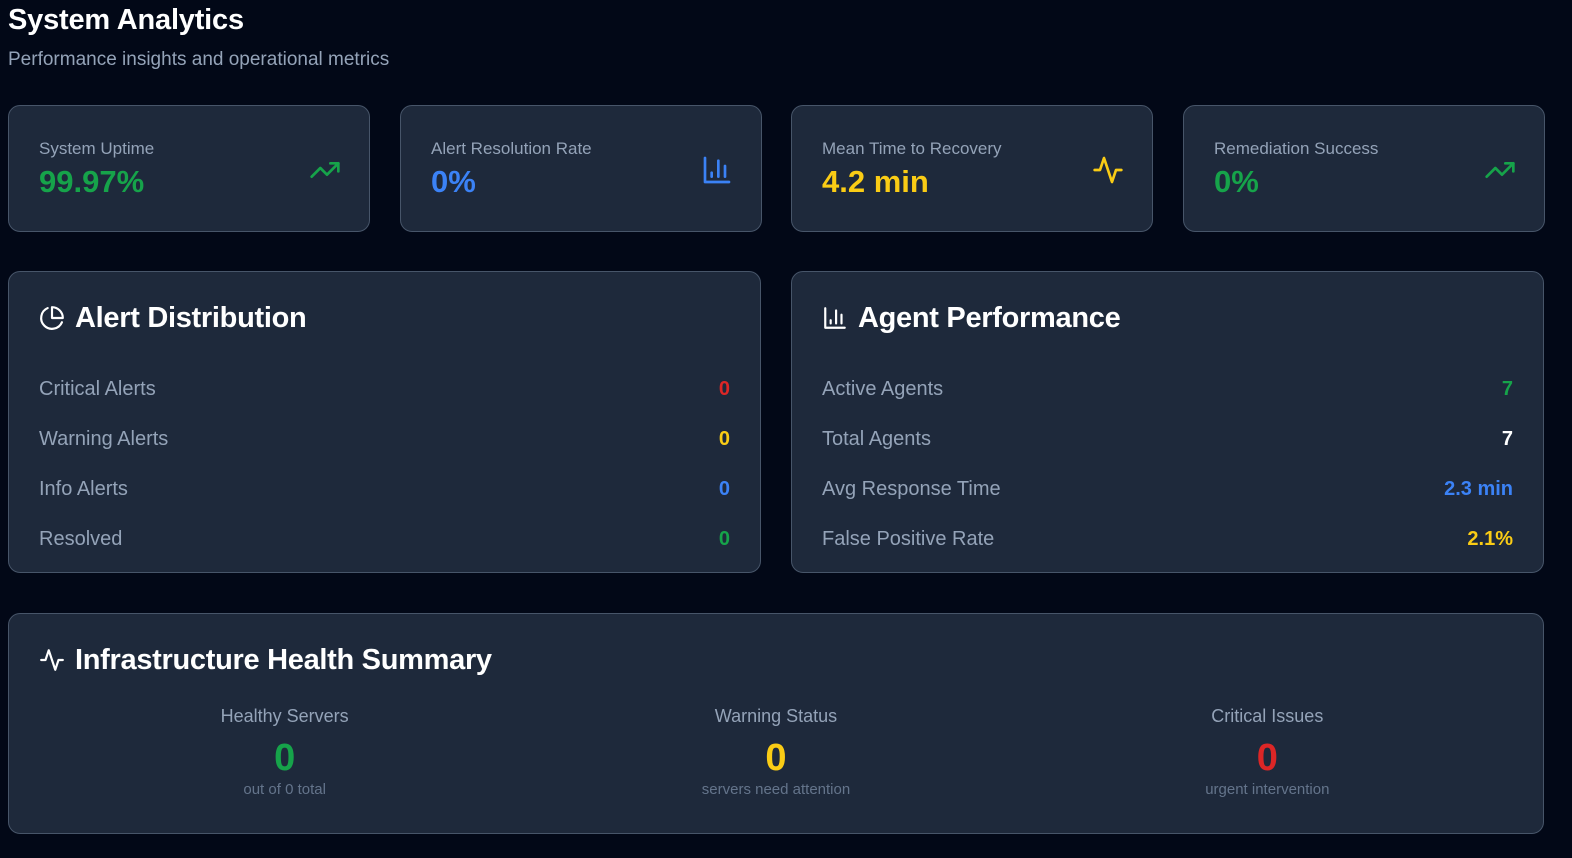 The height and width of the screenshot is (858, 1572). I want to click on row-label: Warning Alerts, so click(104, 438).